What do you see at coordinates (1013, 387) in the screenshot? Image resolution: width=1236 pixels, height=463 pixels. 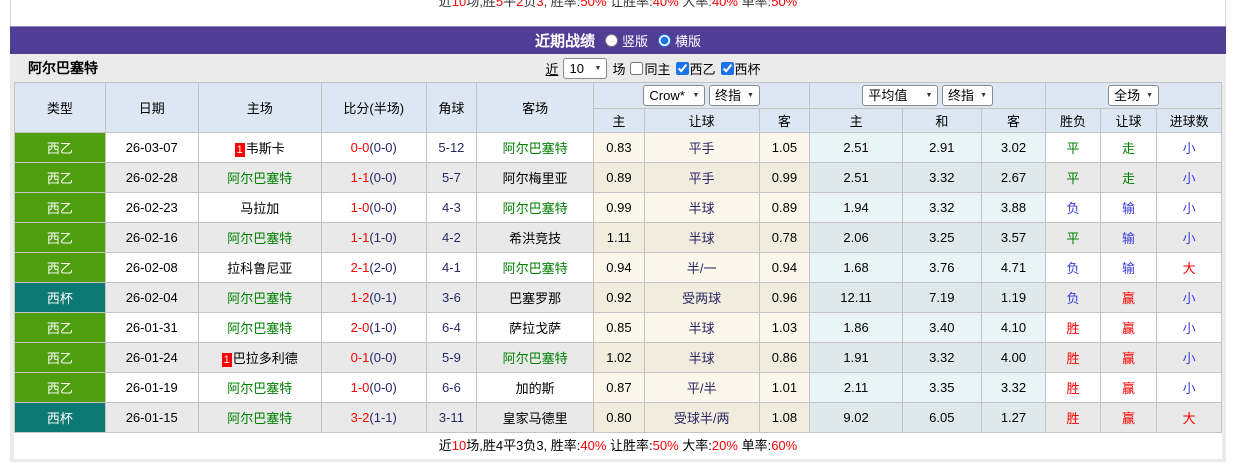 I see `avg-away-odds: 3.32` at bounding box center [1013, 387].